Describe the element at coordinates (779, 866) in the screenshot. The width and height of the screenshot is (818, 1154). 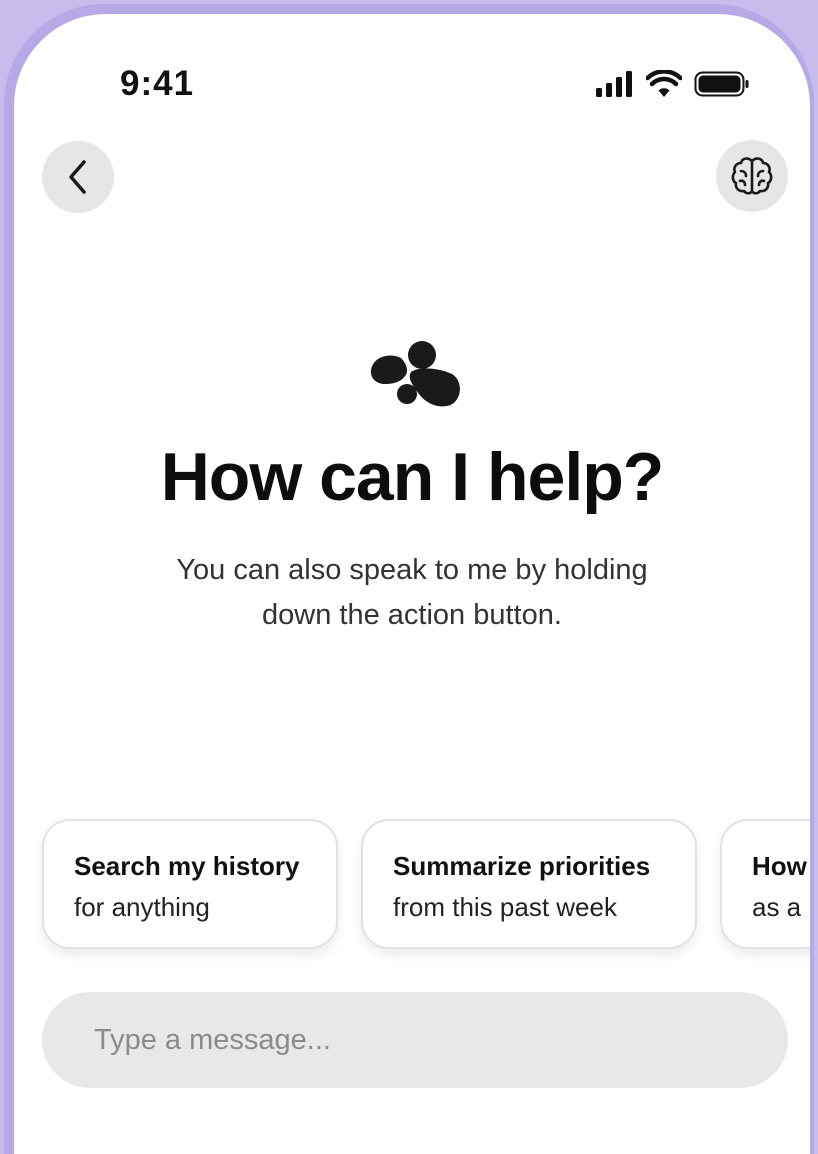
I see `suggestion-title: How` at that location.